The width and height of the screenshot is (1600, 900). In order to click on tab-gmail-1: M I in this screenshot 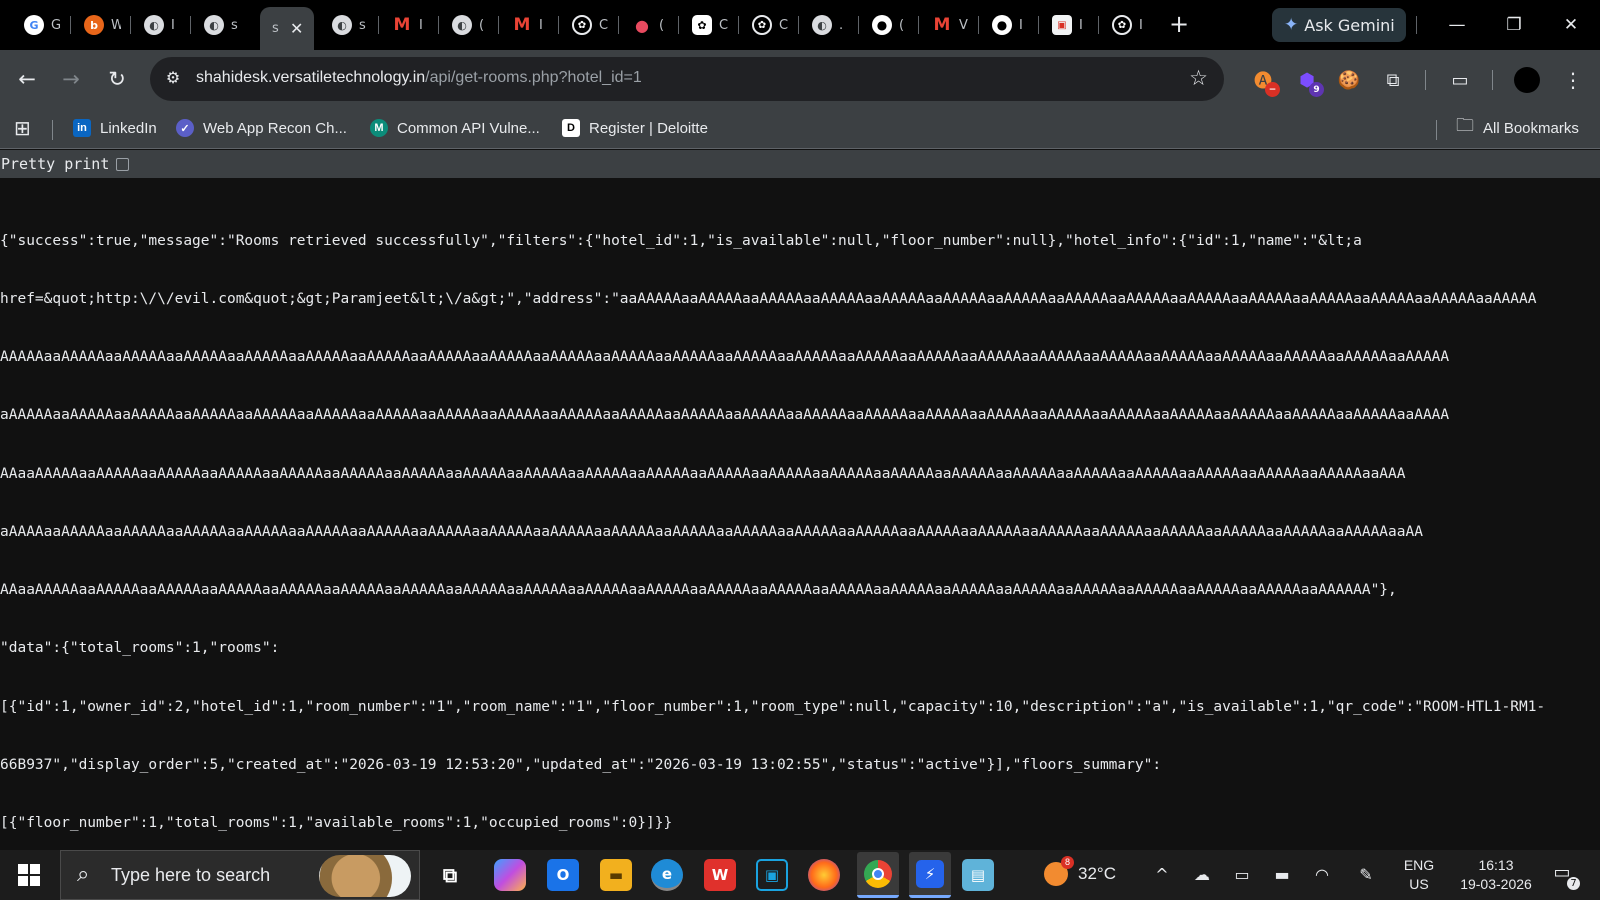, I will do `click(408, 25)`.